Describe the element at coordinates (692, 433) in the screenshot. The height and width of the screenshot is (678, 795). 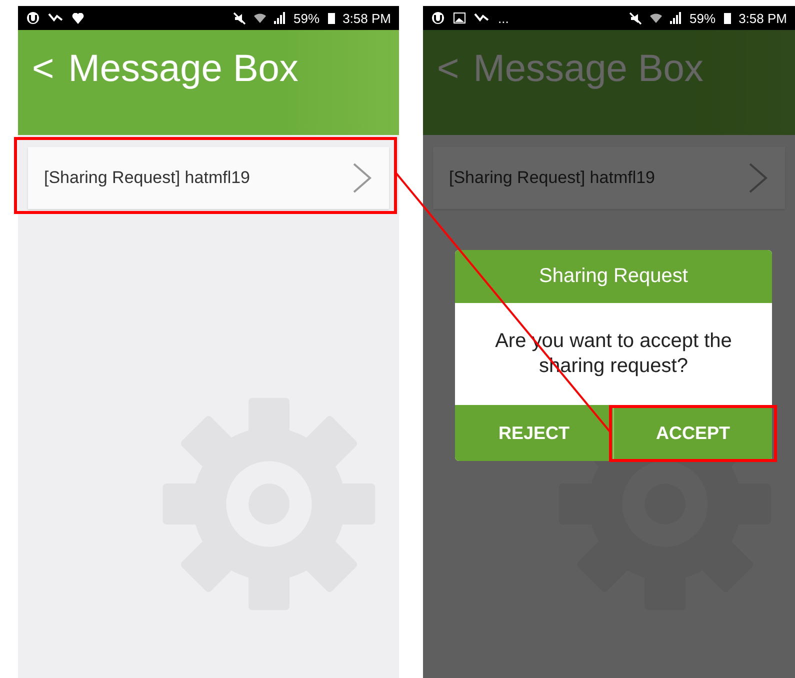
I see `dialog-button: ACCEPT` at that location.